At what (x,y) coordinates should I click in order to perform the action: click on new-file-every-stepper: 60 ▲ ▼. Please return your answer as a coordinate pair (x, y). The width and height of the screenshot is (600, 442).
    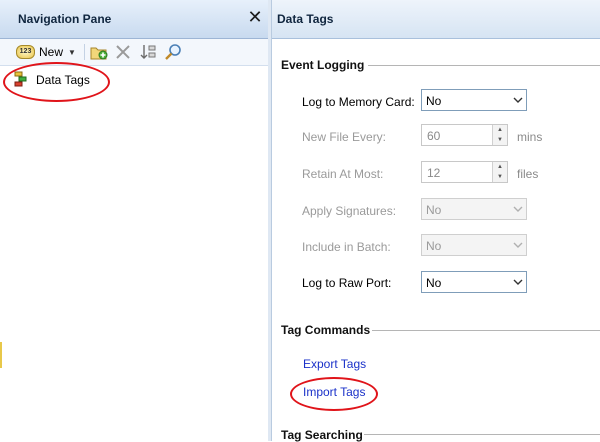
    Looking at the image, I should click on (464, 135).